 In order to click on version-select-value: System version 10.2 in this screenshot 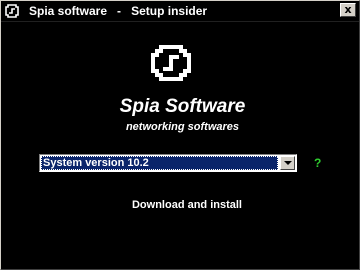, I will do `click(159, 163)`.